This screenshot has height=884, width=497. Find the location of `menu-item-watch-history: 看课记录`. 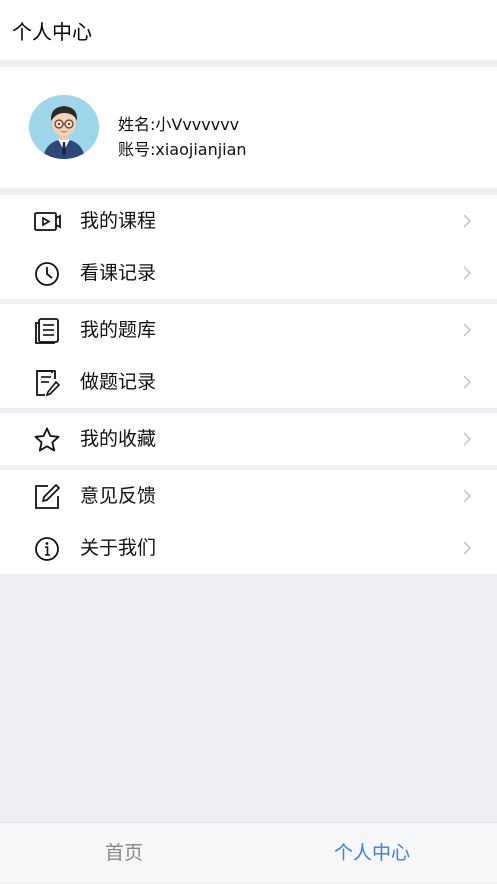

menu-item-watch-history: 看课记录 is located at coordinates (248, 273).